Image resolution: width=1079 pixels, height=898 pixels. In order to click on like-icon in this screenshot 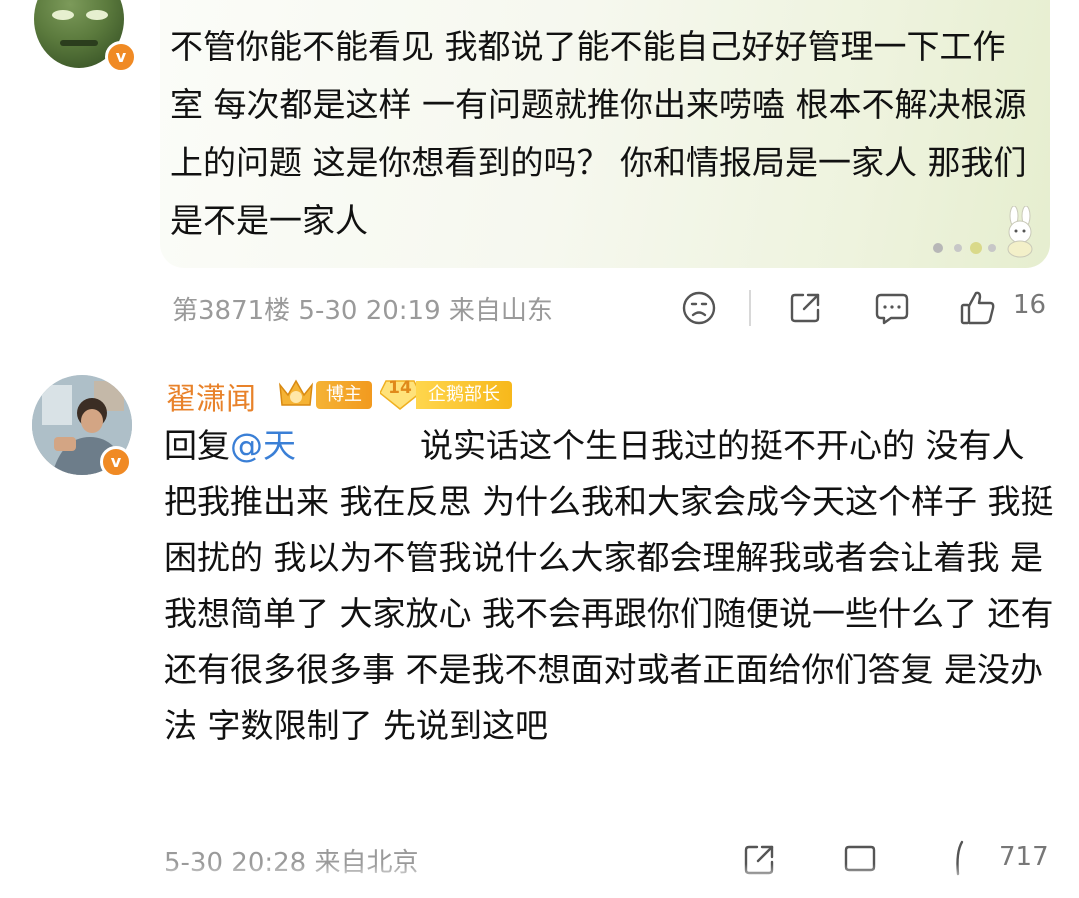, I will do `click(978, 308)`.